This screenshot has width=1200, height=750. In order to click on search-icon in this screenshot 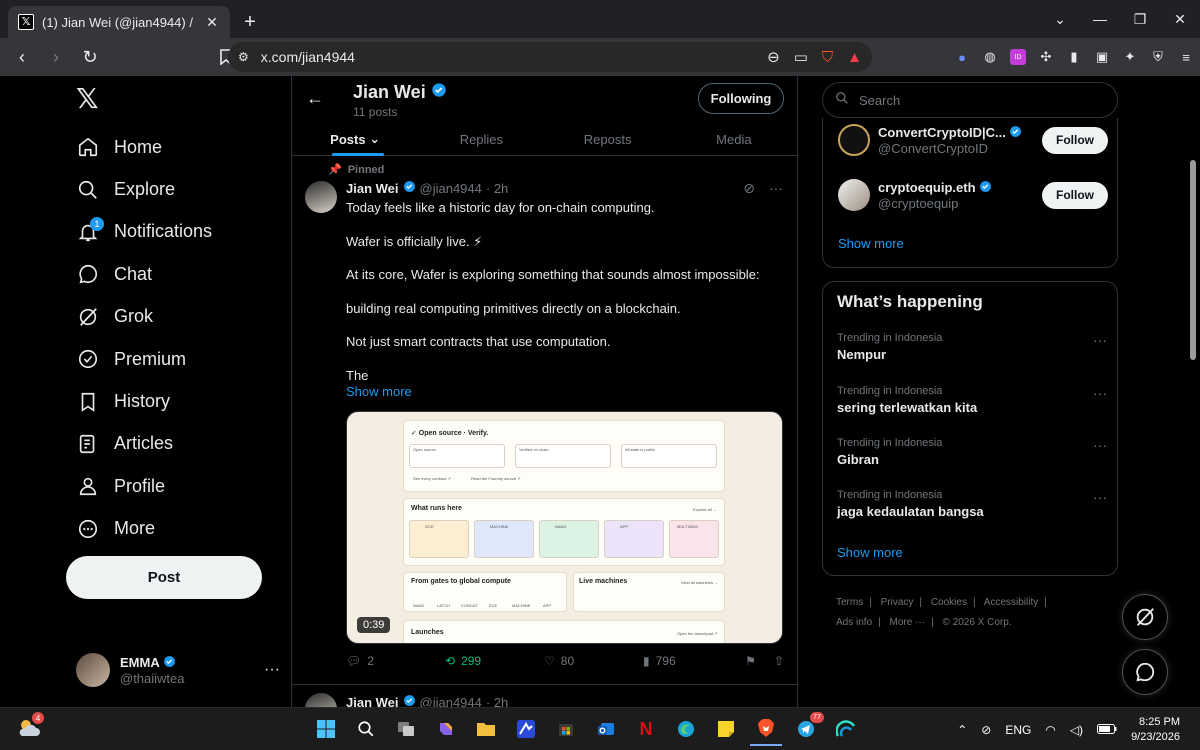, I will do `click(366, 729)`.